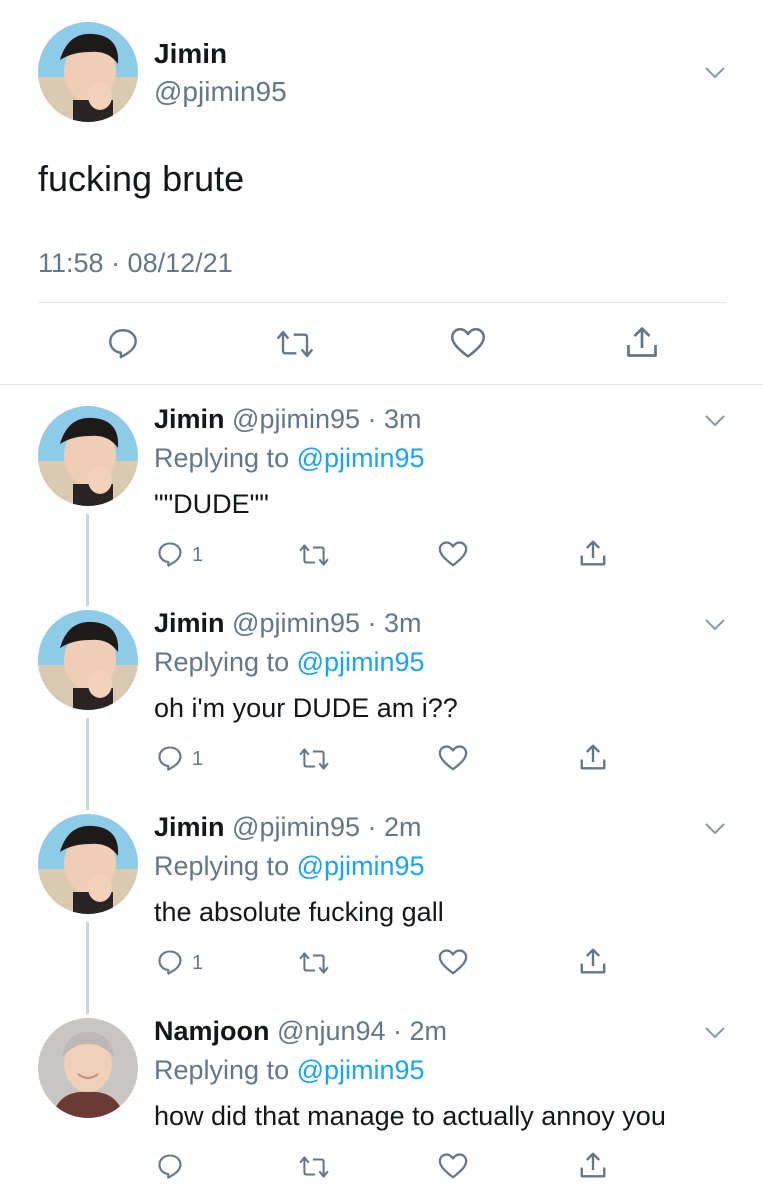  I want to click on reply-header: Namjoon @njun94 · 2m, so click(300, 1031).